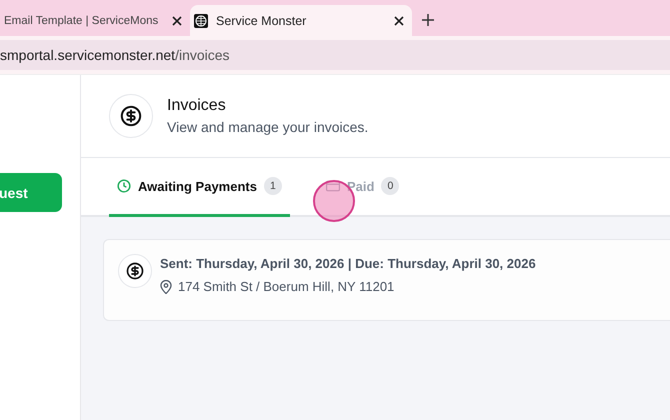  What do you see at coordinates (390, 186) in the screenshot?
I see `count-badge: 0` at bounding box center [390, 186].